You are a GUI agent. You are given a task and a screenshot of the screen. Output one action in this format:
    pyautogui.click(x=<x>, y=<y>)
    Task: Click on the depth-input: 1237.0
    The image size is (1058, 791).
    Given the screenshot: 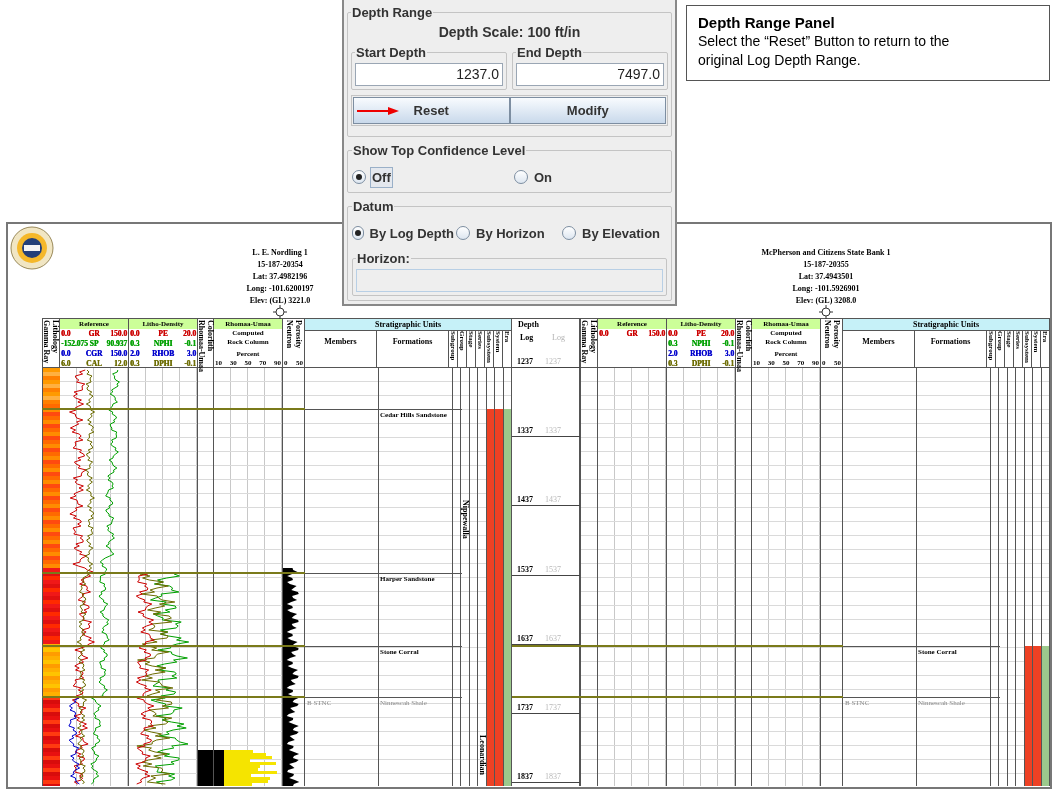 What is the action you would take?
    pyautogui.click(x=429, y=74)
    